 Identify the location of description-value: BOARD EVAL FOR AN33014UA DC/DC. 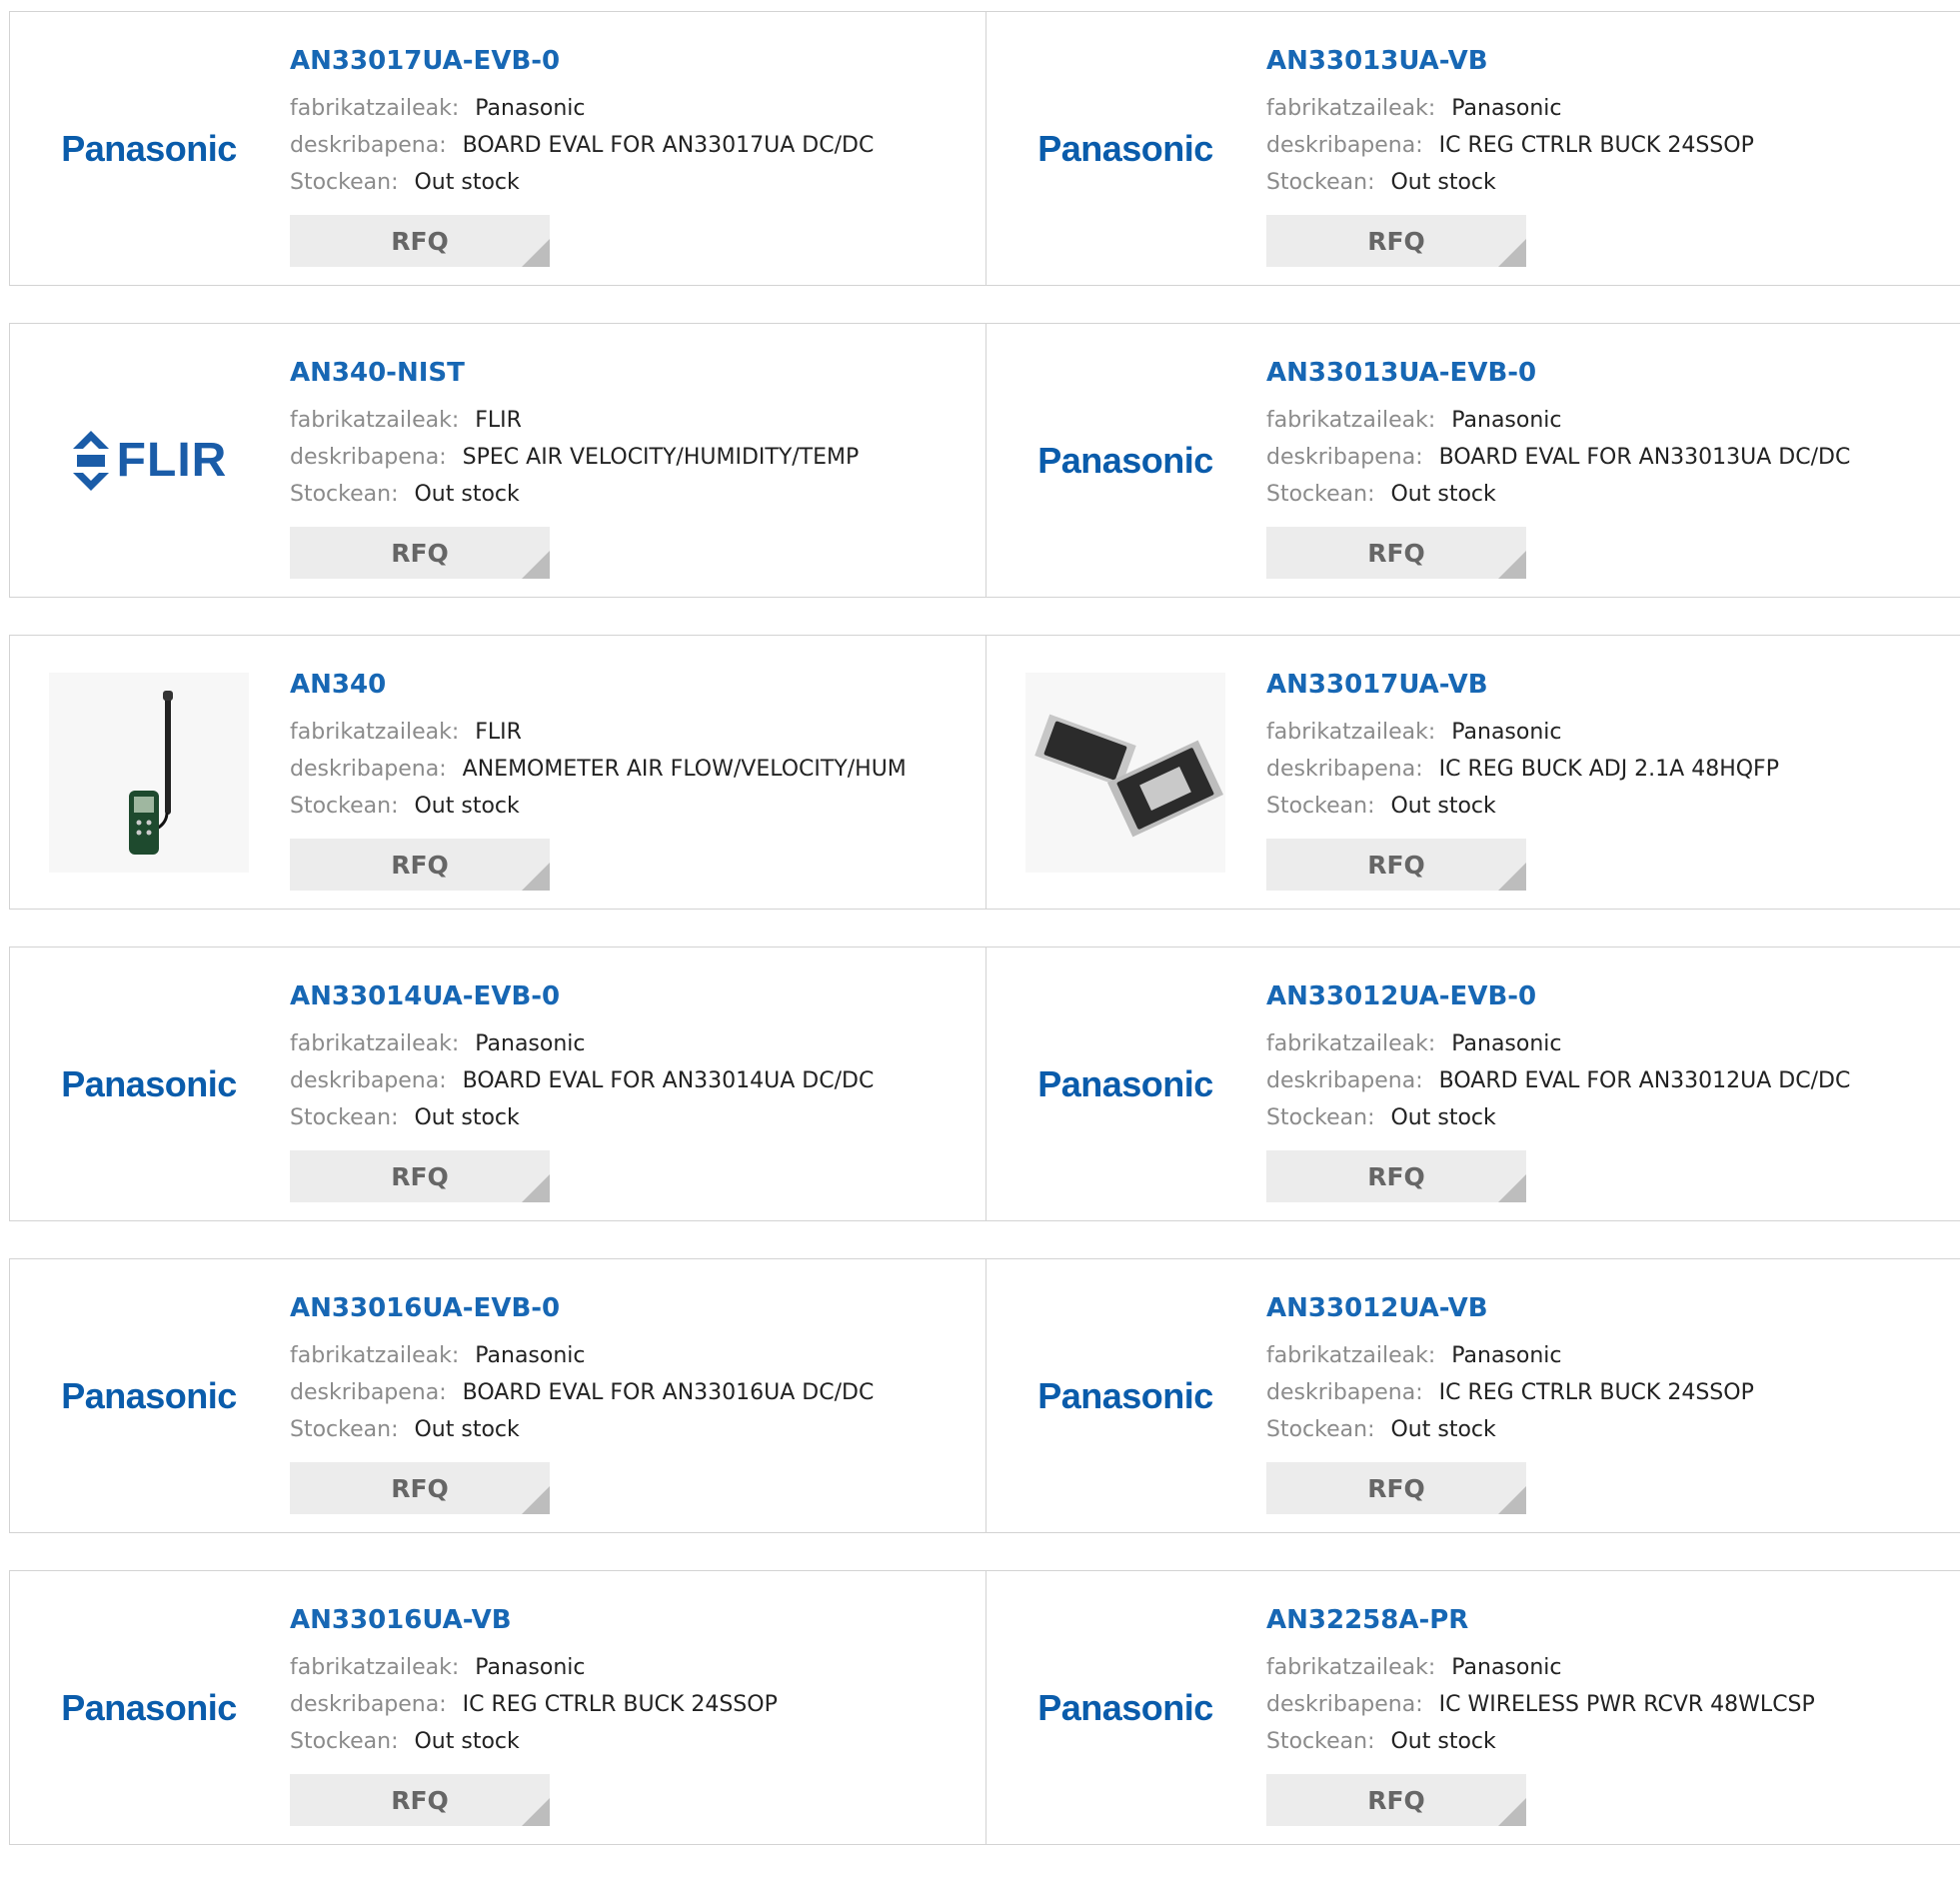
(668, 1080).